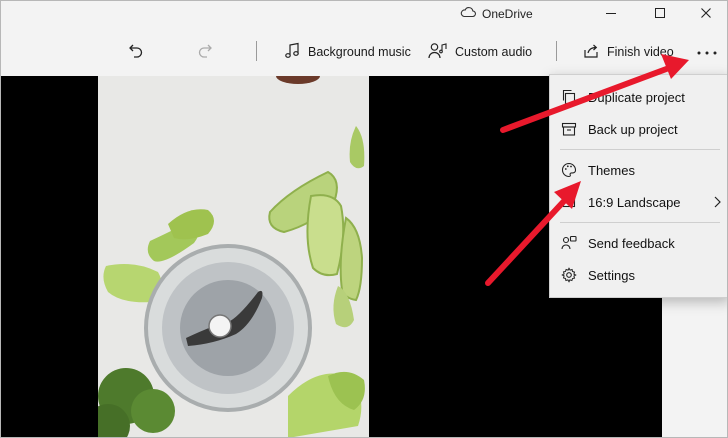  What do you see at coordinates (359, 52) in the screenshot?
I see `background-music-label: Background music` at bounding box center [359, 52].